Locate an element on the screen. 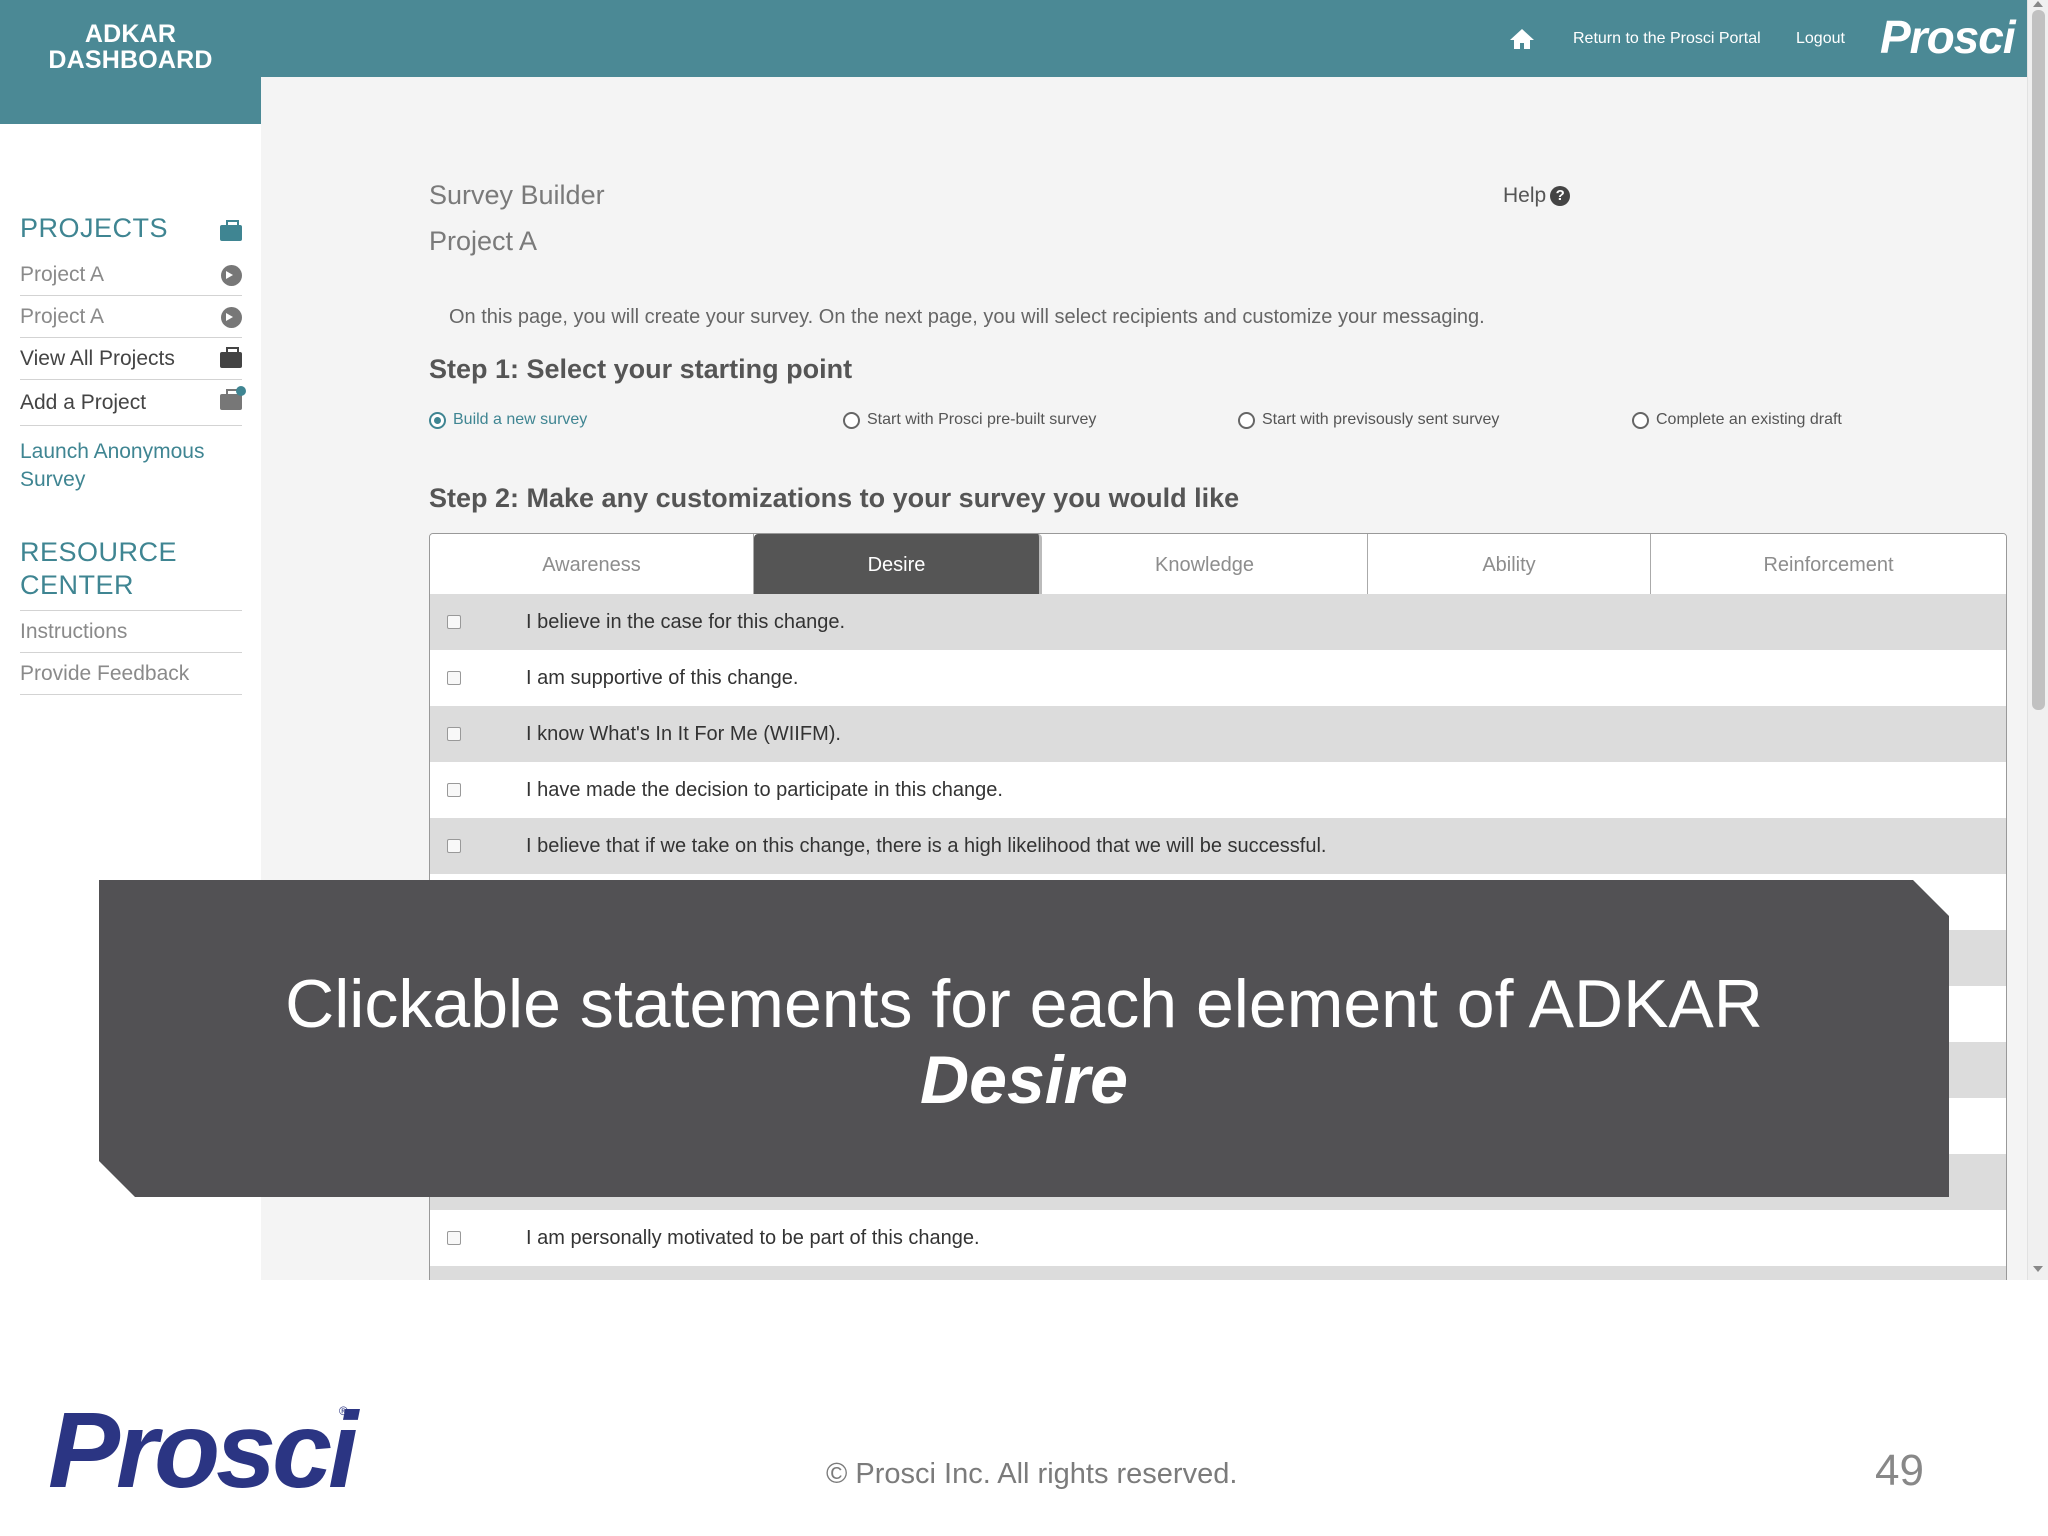  brand-line-2: DASHBOARD is located at coordinates (130, 60).